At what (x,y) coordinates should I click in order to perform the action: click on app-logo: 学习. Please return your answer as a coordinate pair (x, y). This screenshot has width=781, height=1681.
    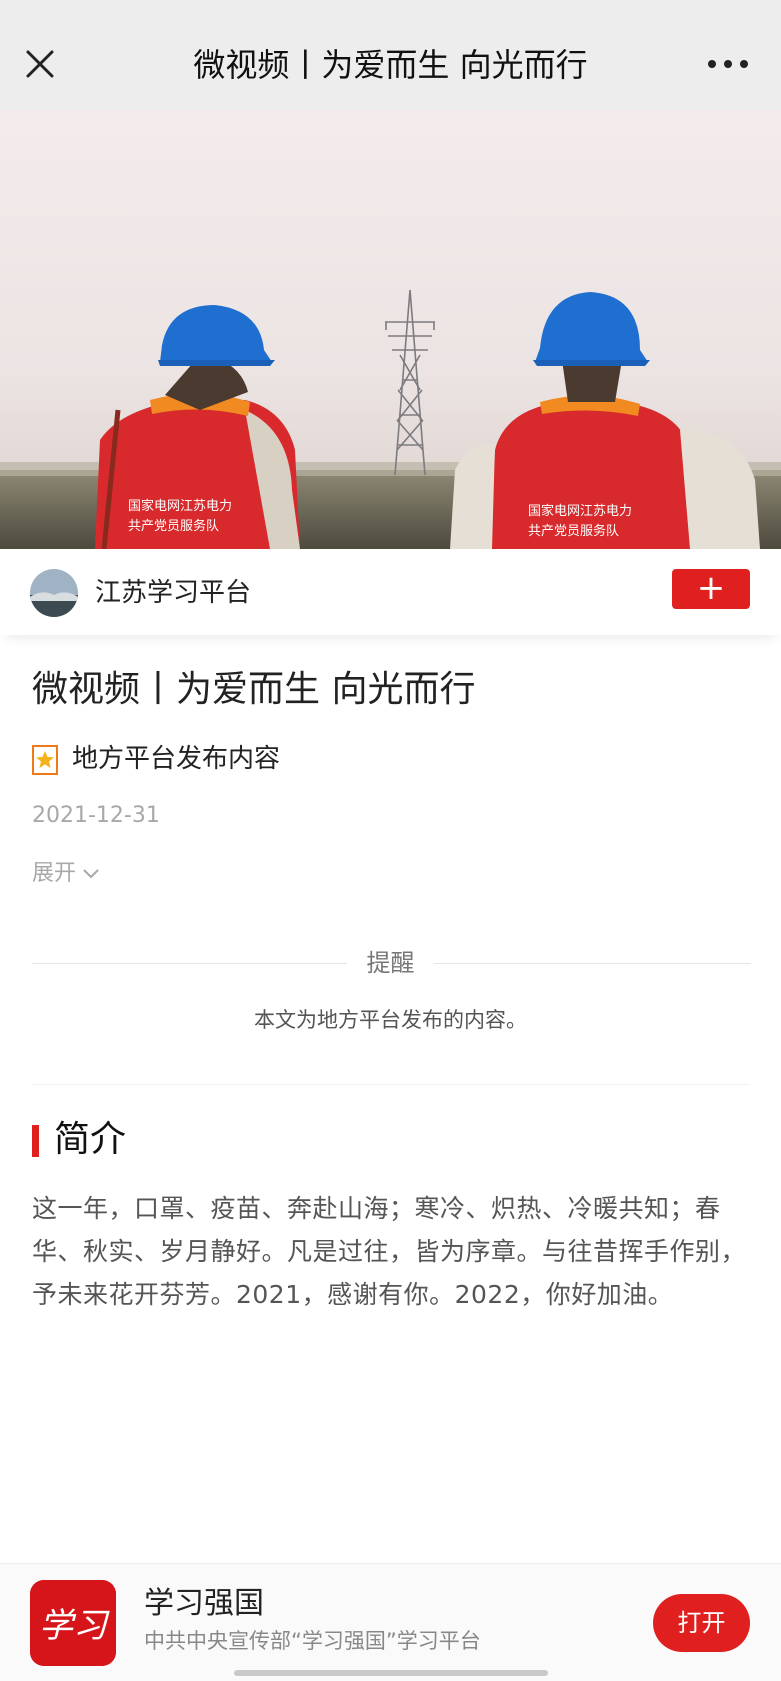
    Looking at the image, I should click on (73, 1623).